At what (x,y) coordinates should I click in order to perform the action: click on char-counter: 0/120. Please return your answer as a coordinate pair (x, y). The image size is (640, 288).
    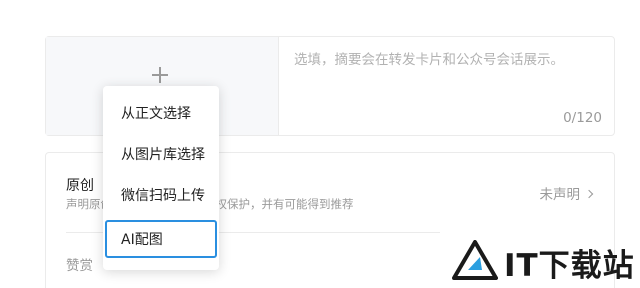
    Looking at the image, I should click on (582, 118).